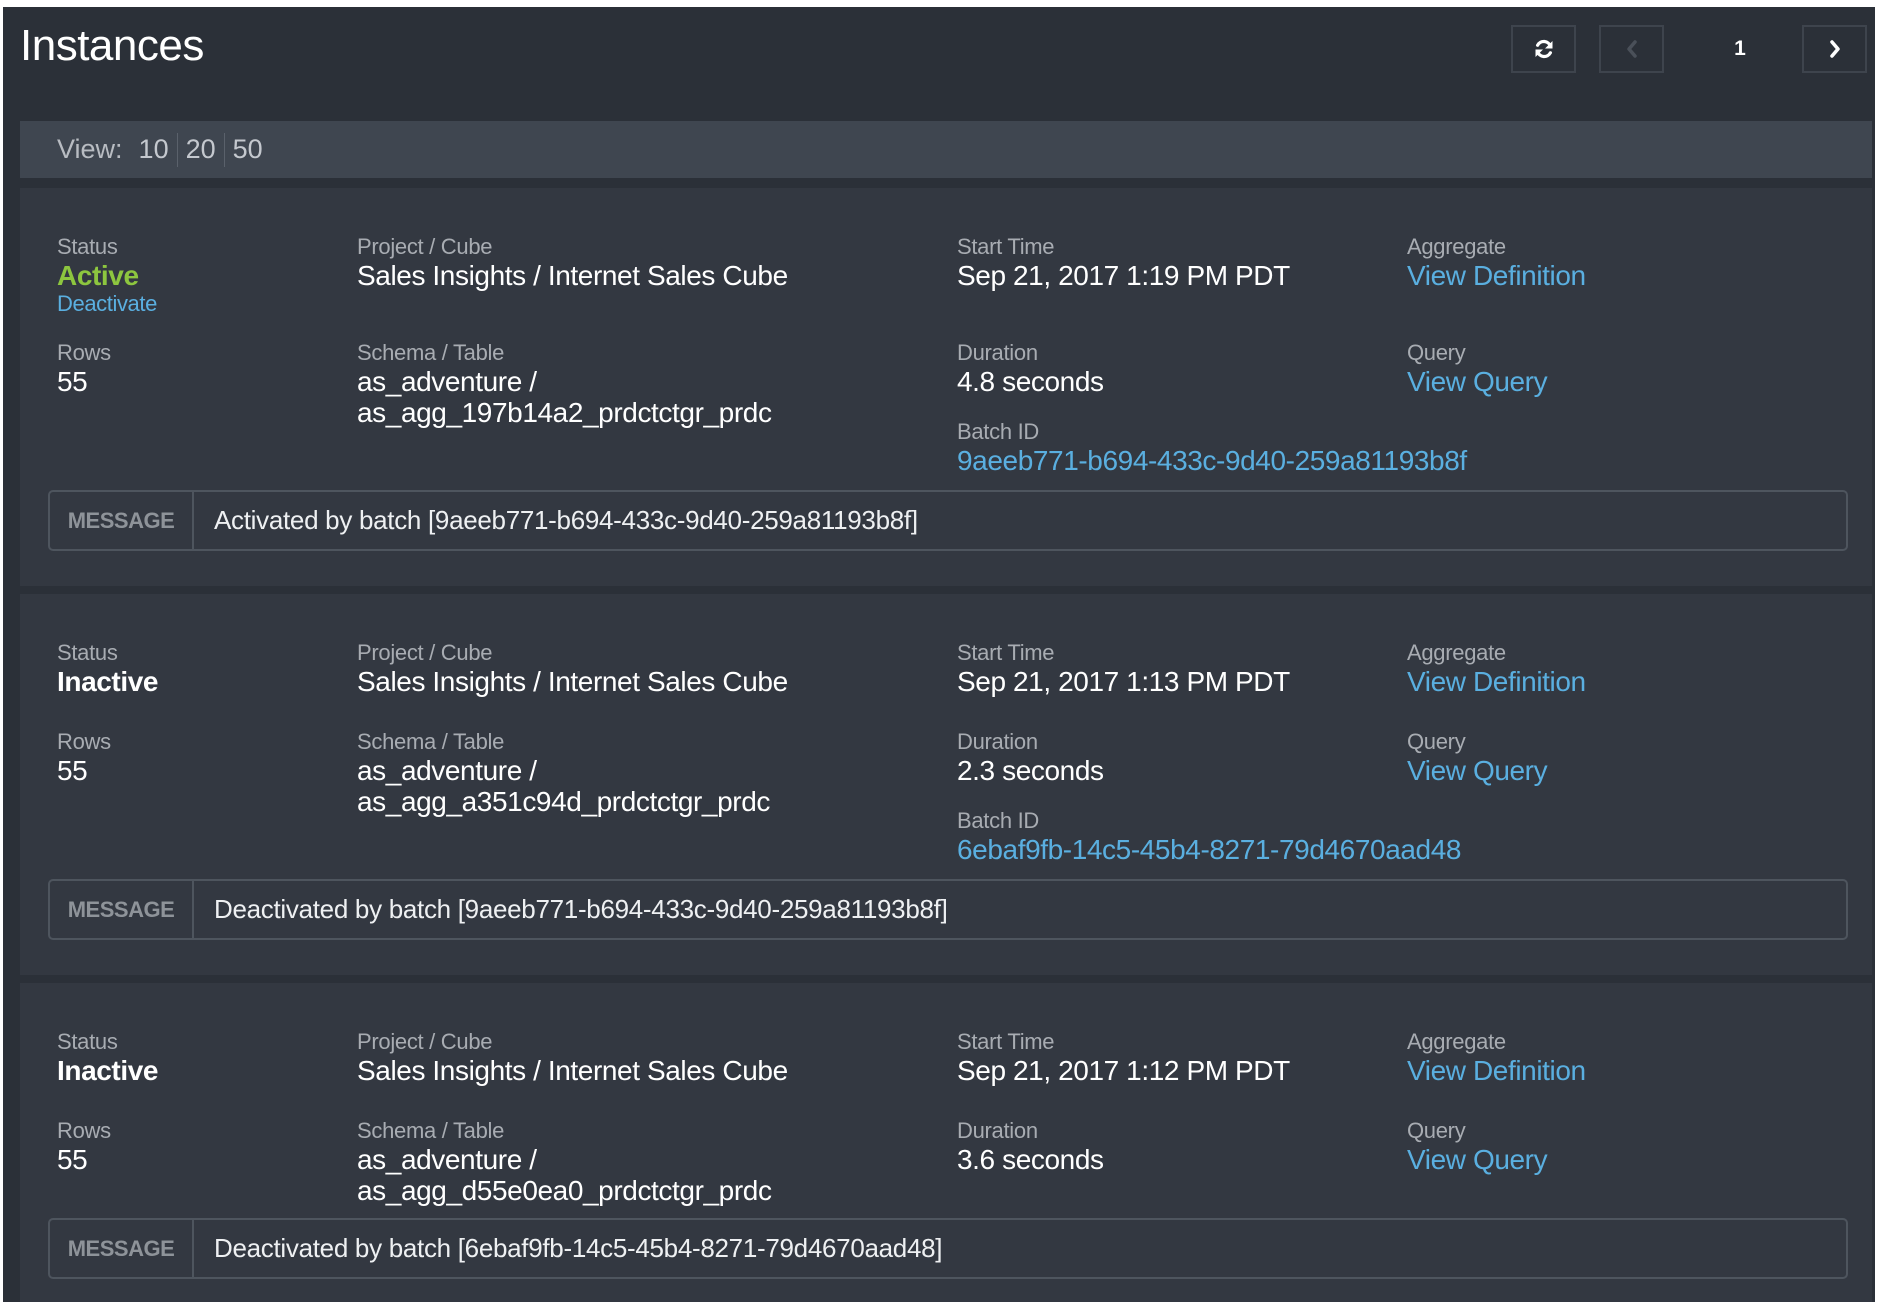 The width and height of the screenshot is (1884, 1312). Describe the element at coordinates (1030, 1159) in the screenshot. I see `duration-value: 3.6 seconds` at that location.